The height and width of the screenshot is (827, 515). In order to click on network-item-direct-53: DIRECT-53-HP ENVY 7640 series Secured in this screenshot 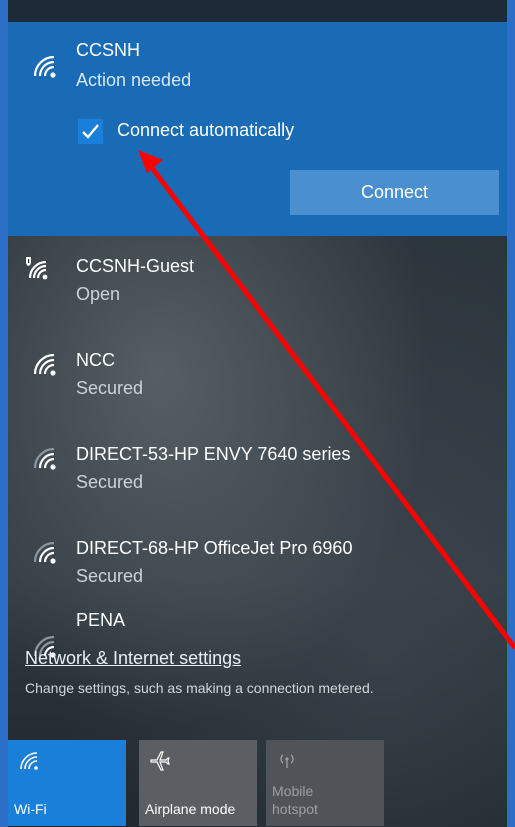, I will do `click(257, 471)`.